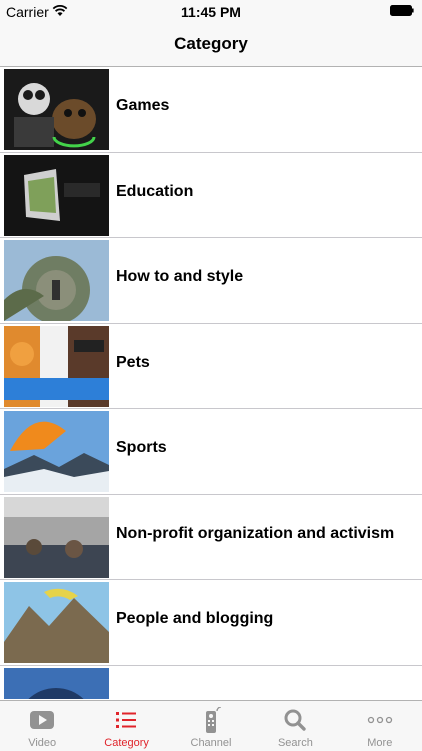 This screenshot has width=422, height=751. I want to click on category-label: Games, so click(143, 105).